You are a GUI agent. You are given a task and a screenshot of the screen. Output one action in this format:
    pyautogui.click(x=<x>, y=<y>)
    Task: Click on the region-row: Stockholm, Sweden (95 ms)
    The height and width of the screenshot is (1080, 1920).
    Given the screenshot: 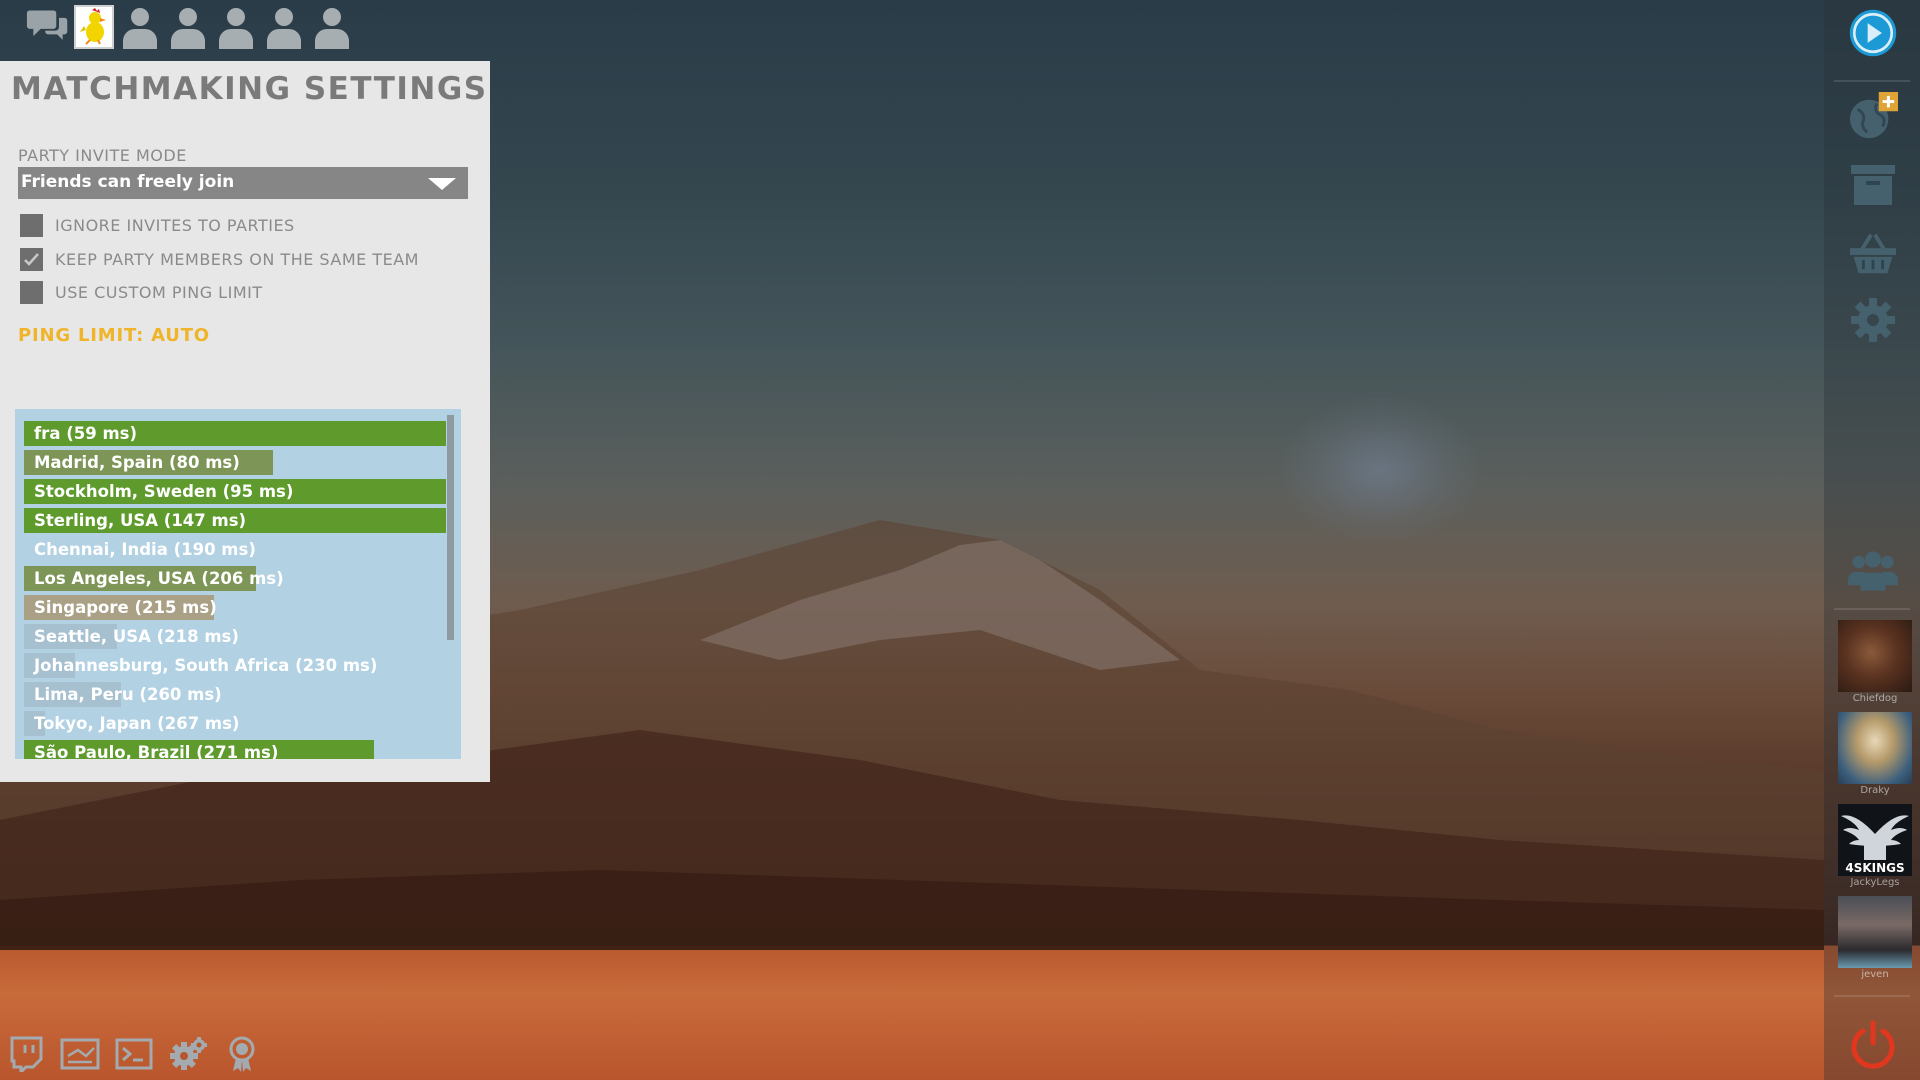 What is the action you would take?
    pyautogui.click(x=235, y=492)
    